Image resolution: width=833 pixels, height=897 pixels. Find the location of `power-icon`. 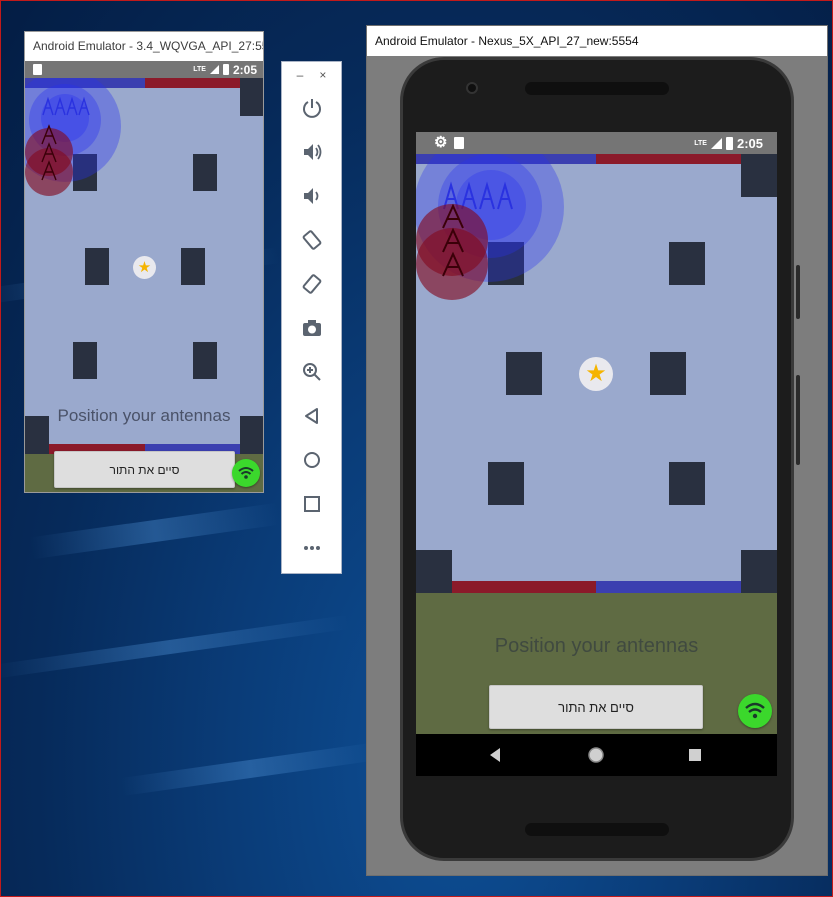

power-icon is located at coordinates (311, 108).